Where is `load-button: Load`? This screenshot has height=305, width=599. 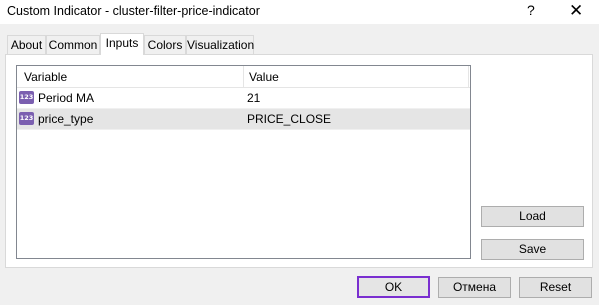
load-button: Load is located at coordinates (532, 216).